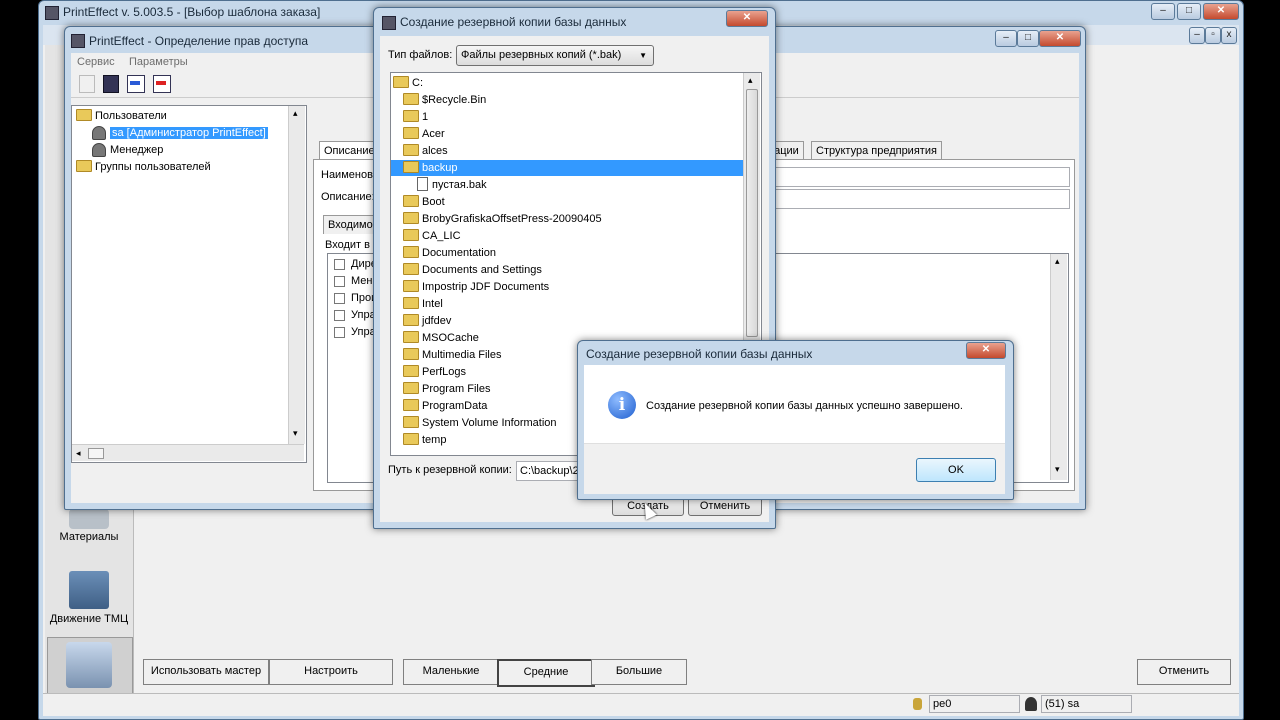 This screenshot has height=720, width=1280. I want to click on backup-close-button: ✕, so click(747, 18).